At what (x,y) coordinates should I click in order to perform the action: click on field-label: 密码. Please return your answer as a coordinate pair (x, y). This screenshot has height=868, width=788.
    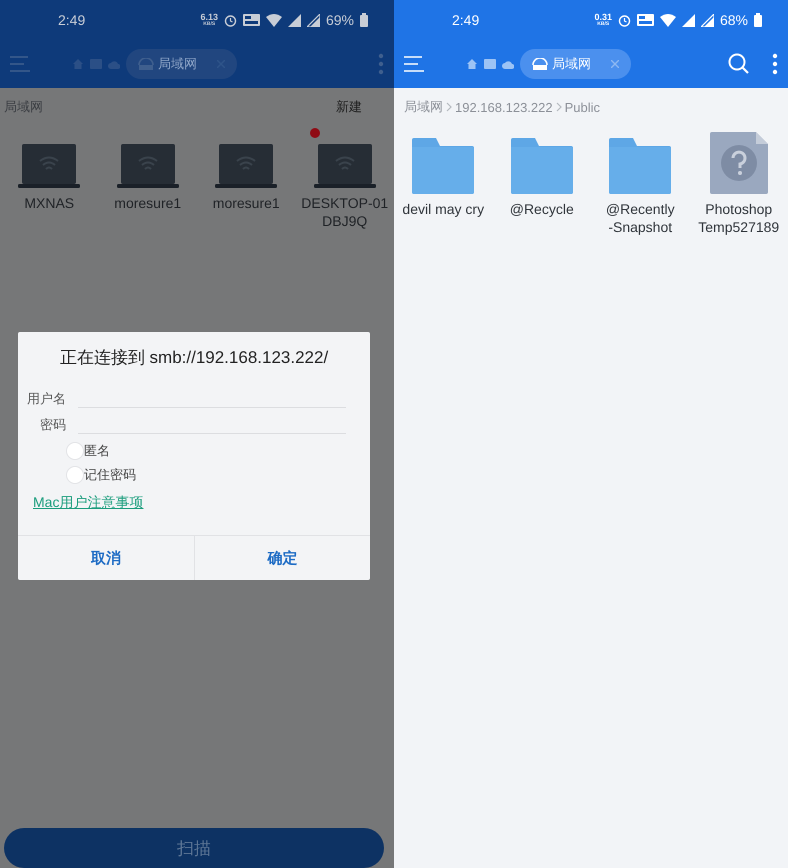
    Looking at the image, I should click on (53, 425).